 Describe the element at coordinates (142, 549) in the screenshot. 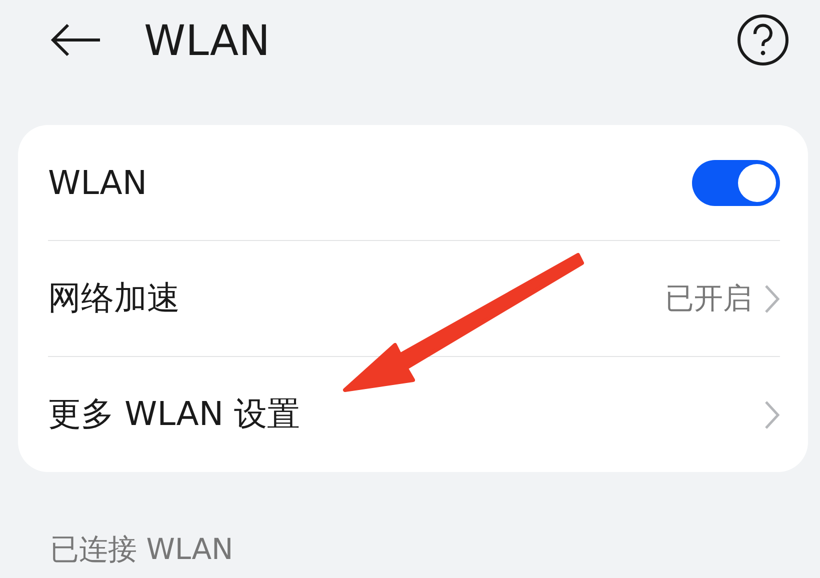

I see `section-header: 已连接 WLAN` at that location.